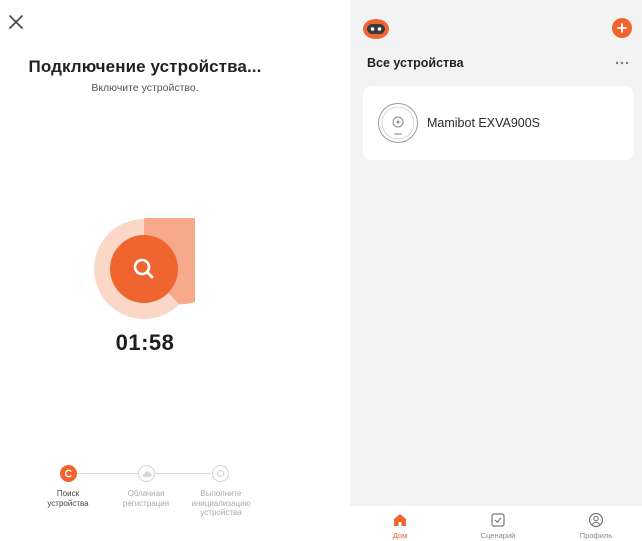 This screenshot has width=642, height=541. Describe the element at coordinates (415, 63) in the screenshot. I see `section-title: Все устройства` at that location.